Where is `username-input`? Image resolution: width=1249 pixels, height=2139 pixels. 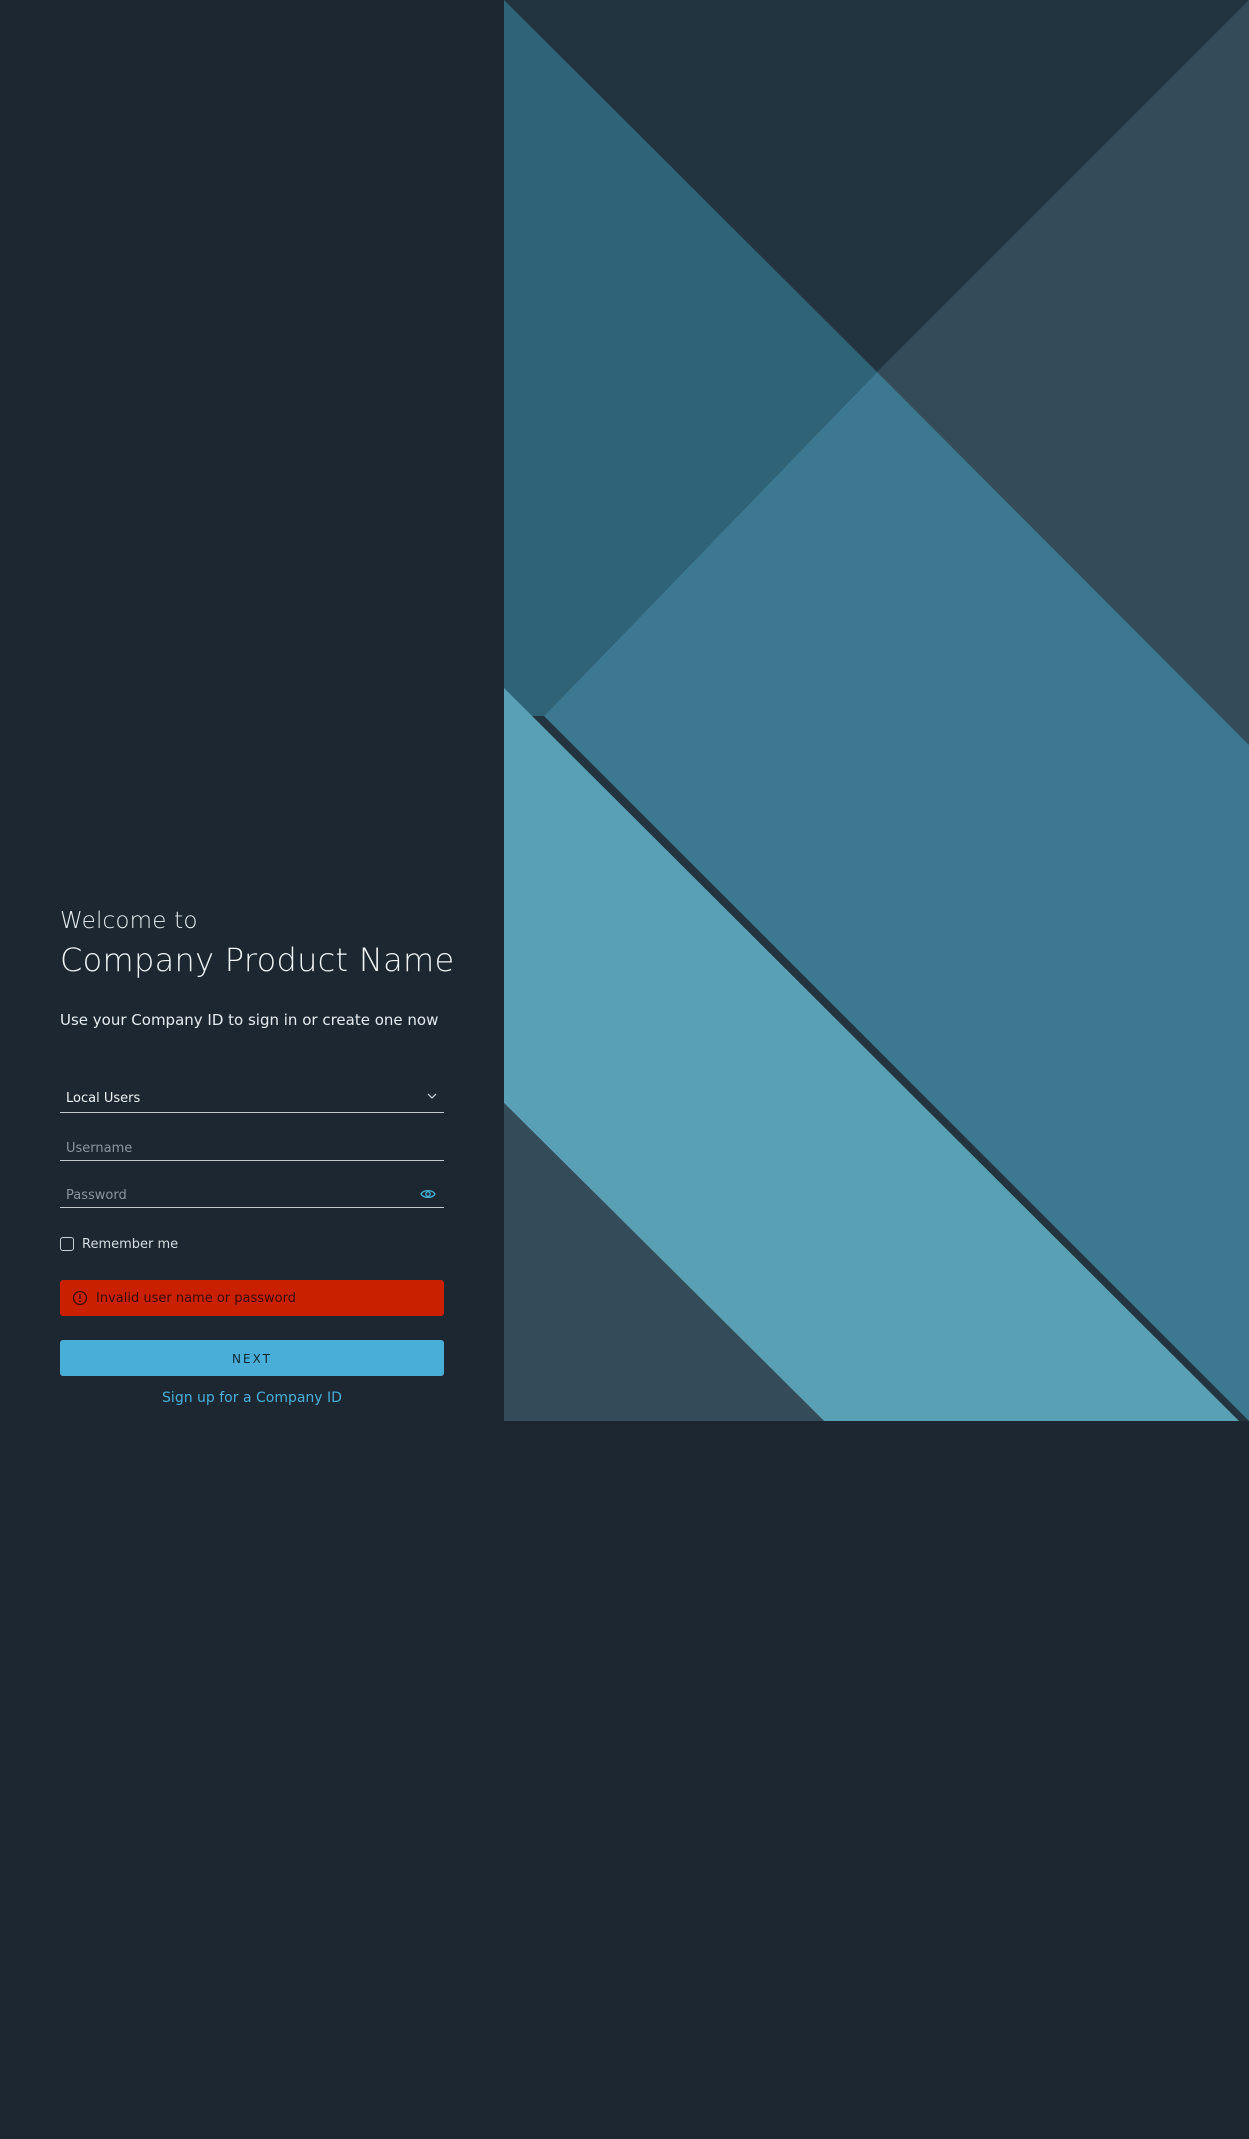 username-input is located at coordinates (252, 1147).